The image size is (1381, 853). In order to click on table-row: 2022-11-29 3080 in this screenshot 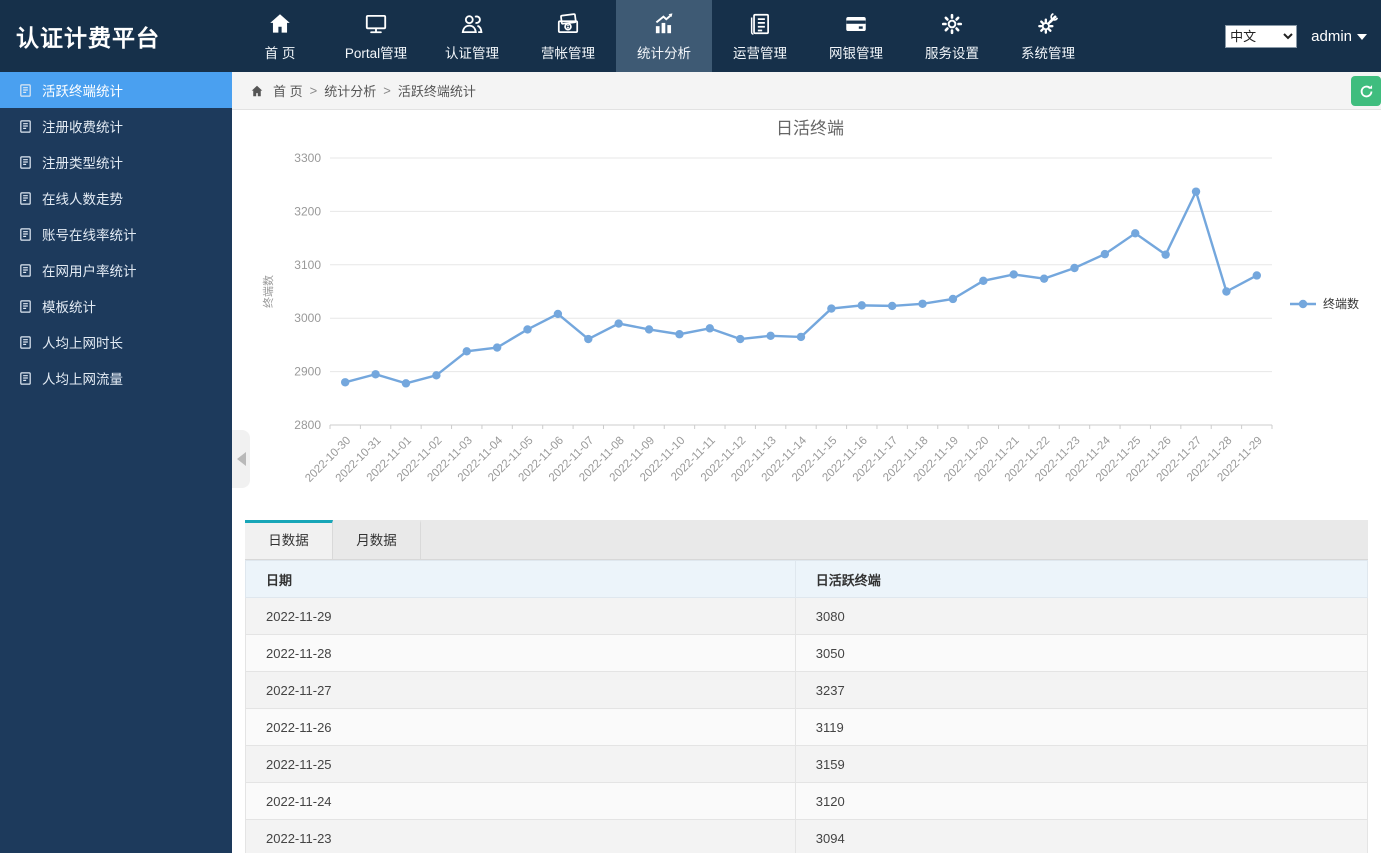, I will do `click(807, 616)`.